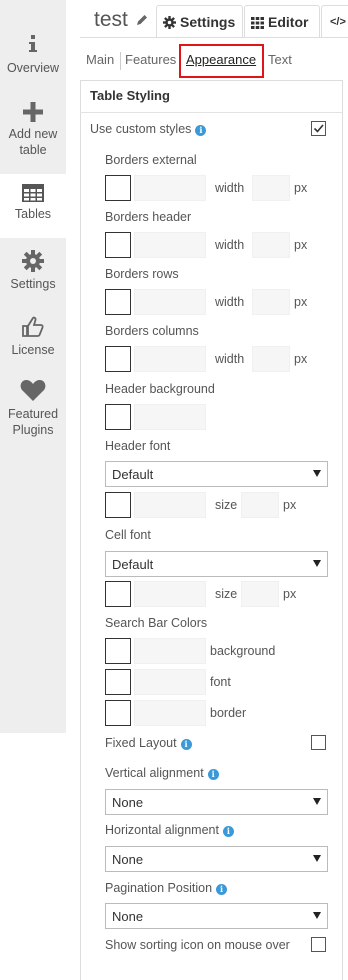  I want to click on vertical-alignment-select: None, so click(216, 802).